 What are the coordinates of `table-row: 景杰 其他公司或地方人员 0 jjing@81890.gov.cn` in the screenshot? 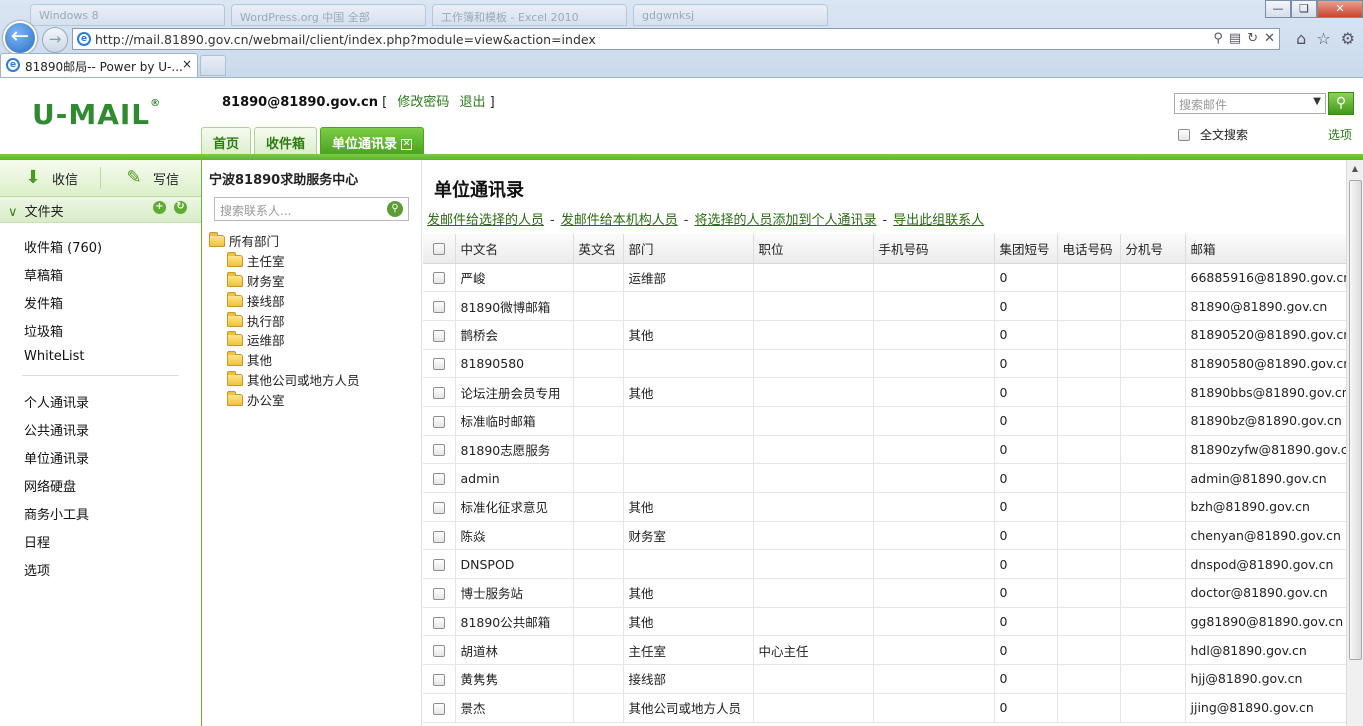 It's located at (884, 708).